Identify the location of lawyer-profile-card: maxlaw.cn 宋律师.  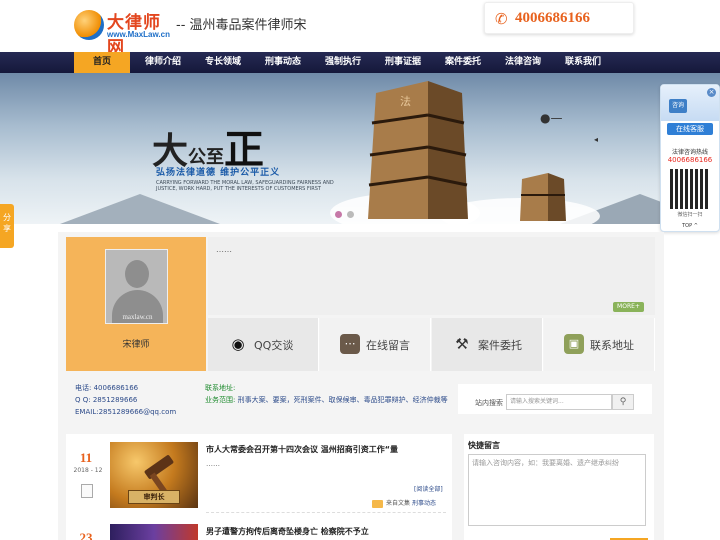
(136, 304).